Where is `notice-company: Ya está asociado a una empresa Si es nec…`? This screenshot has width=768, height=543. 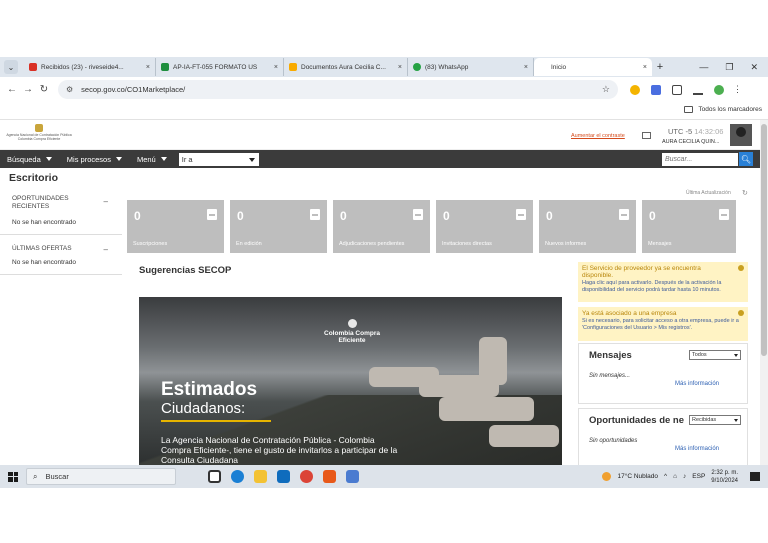
notice-company: Ya está asociado a una empresa Si es nec… is located at coordinates (663, 324).